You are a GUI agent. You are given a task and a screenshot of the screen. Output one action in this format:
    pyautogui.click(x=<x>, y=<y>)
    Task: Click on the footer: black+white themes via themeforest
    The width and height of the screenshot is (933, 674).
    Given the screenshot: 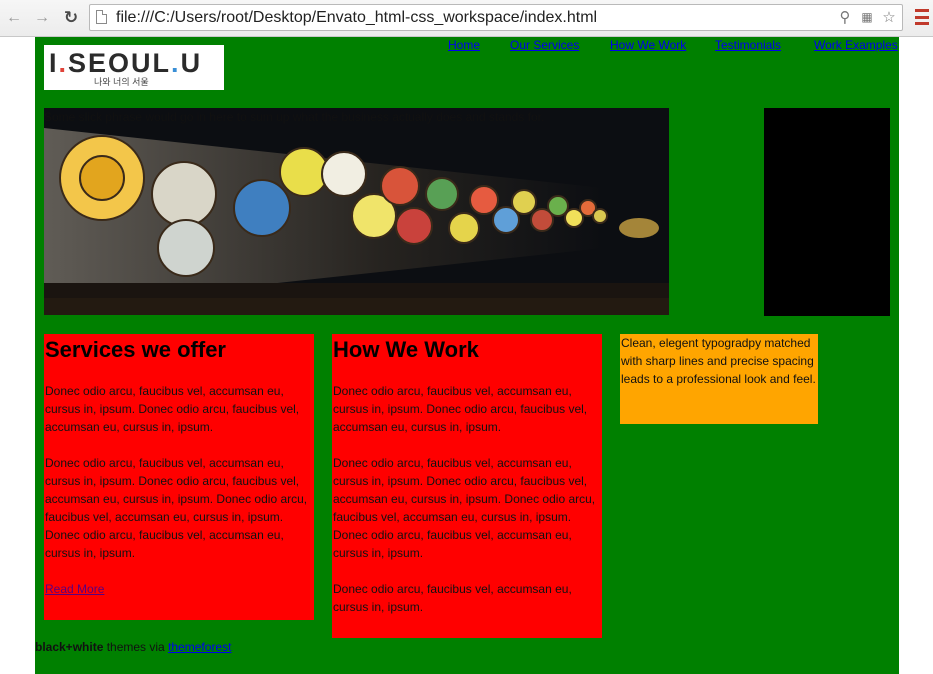 What is the action you would take?
    pyautogui.click(x=133, y=647)
    